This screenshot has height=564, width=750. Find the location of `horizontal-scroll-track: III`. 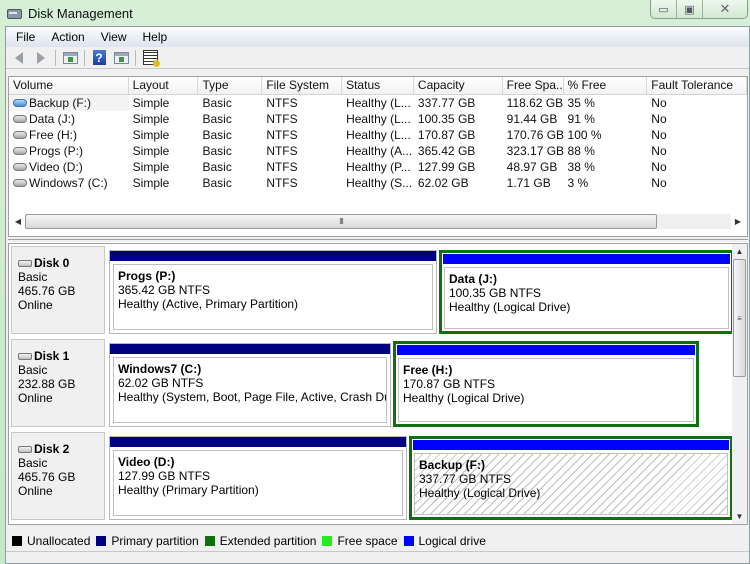

horizontal-scroll-track: III is located at coordinates (378, 221).